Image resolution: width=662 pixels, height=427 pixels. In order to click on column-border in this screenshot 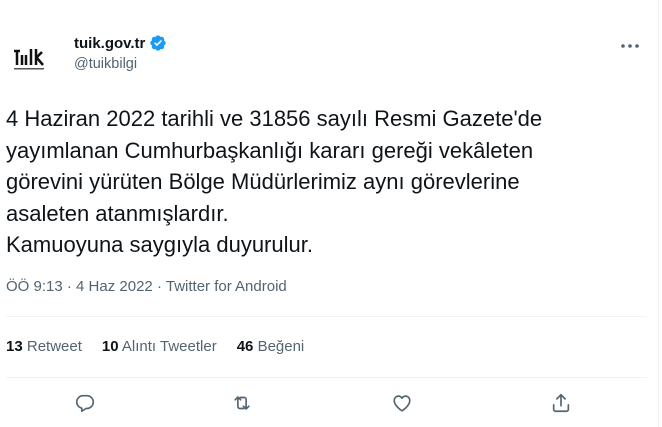, I will do `click(658, 213)`.